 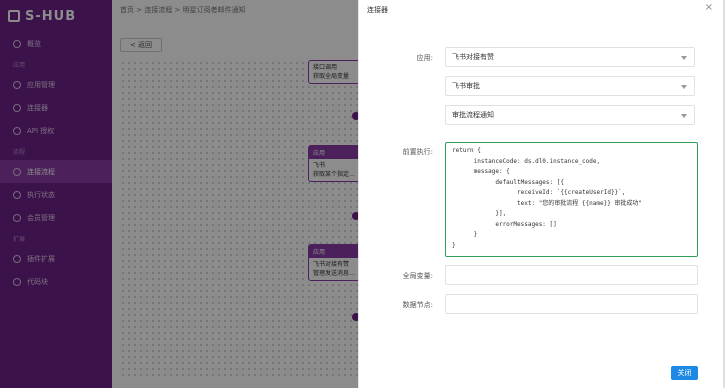 What do you see at coordinates (571, 275) in the screenshot?
I see `global-var-input` at bounding box center [571, 275].